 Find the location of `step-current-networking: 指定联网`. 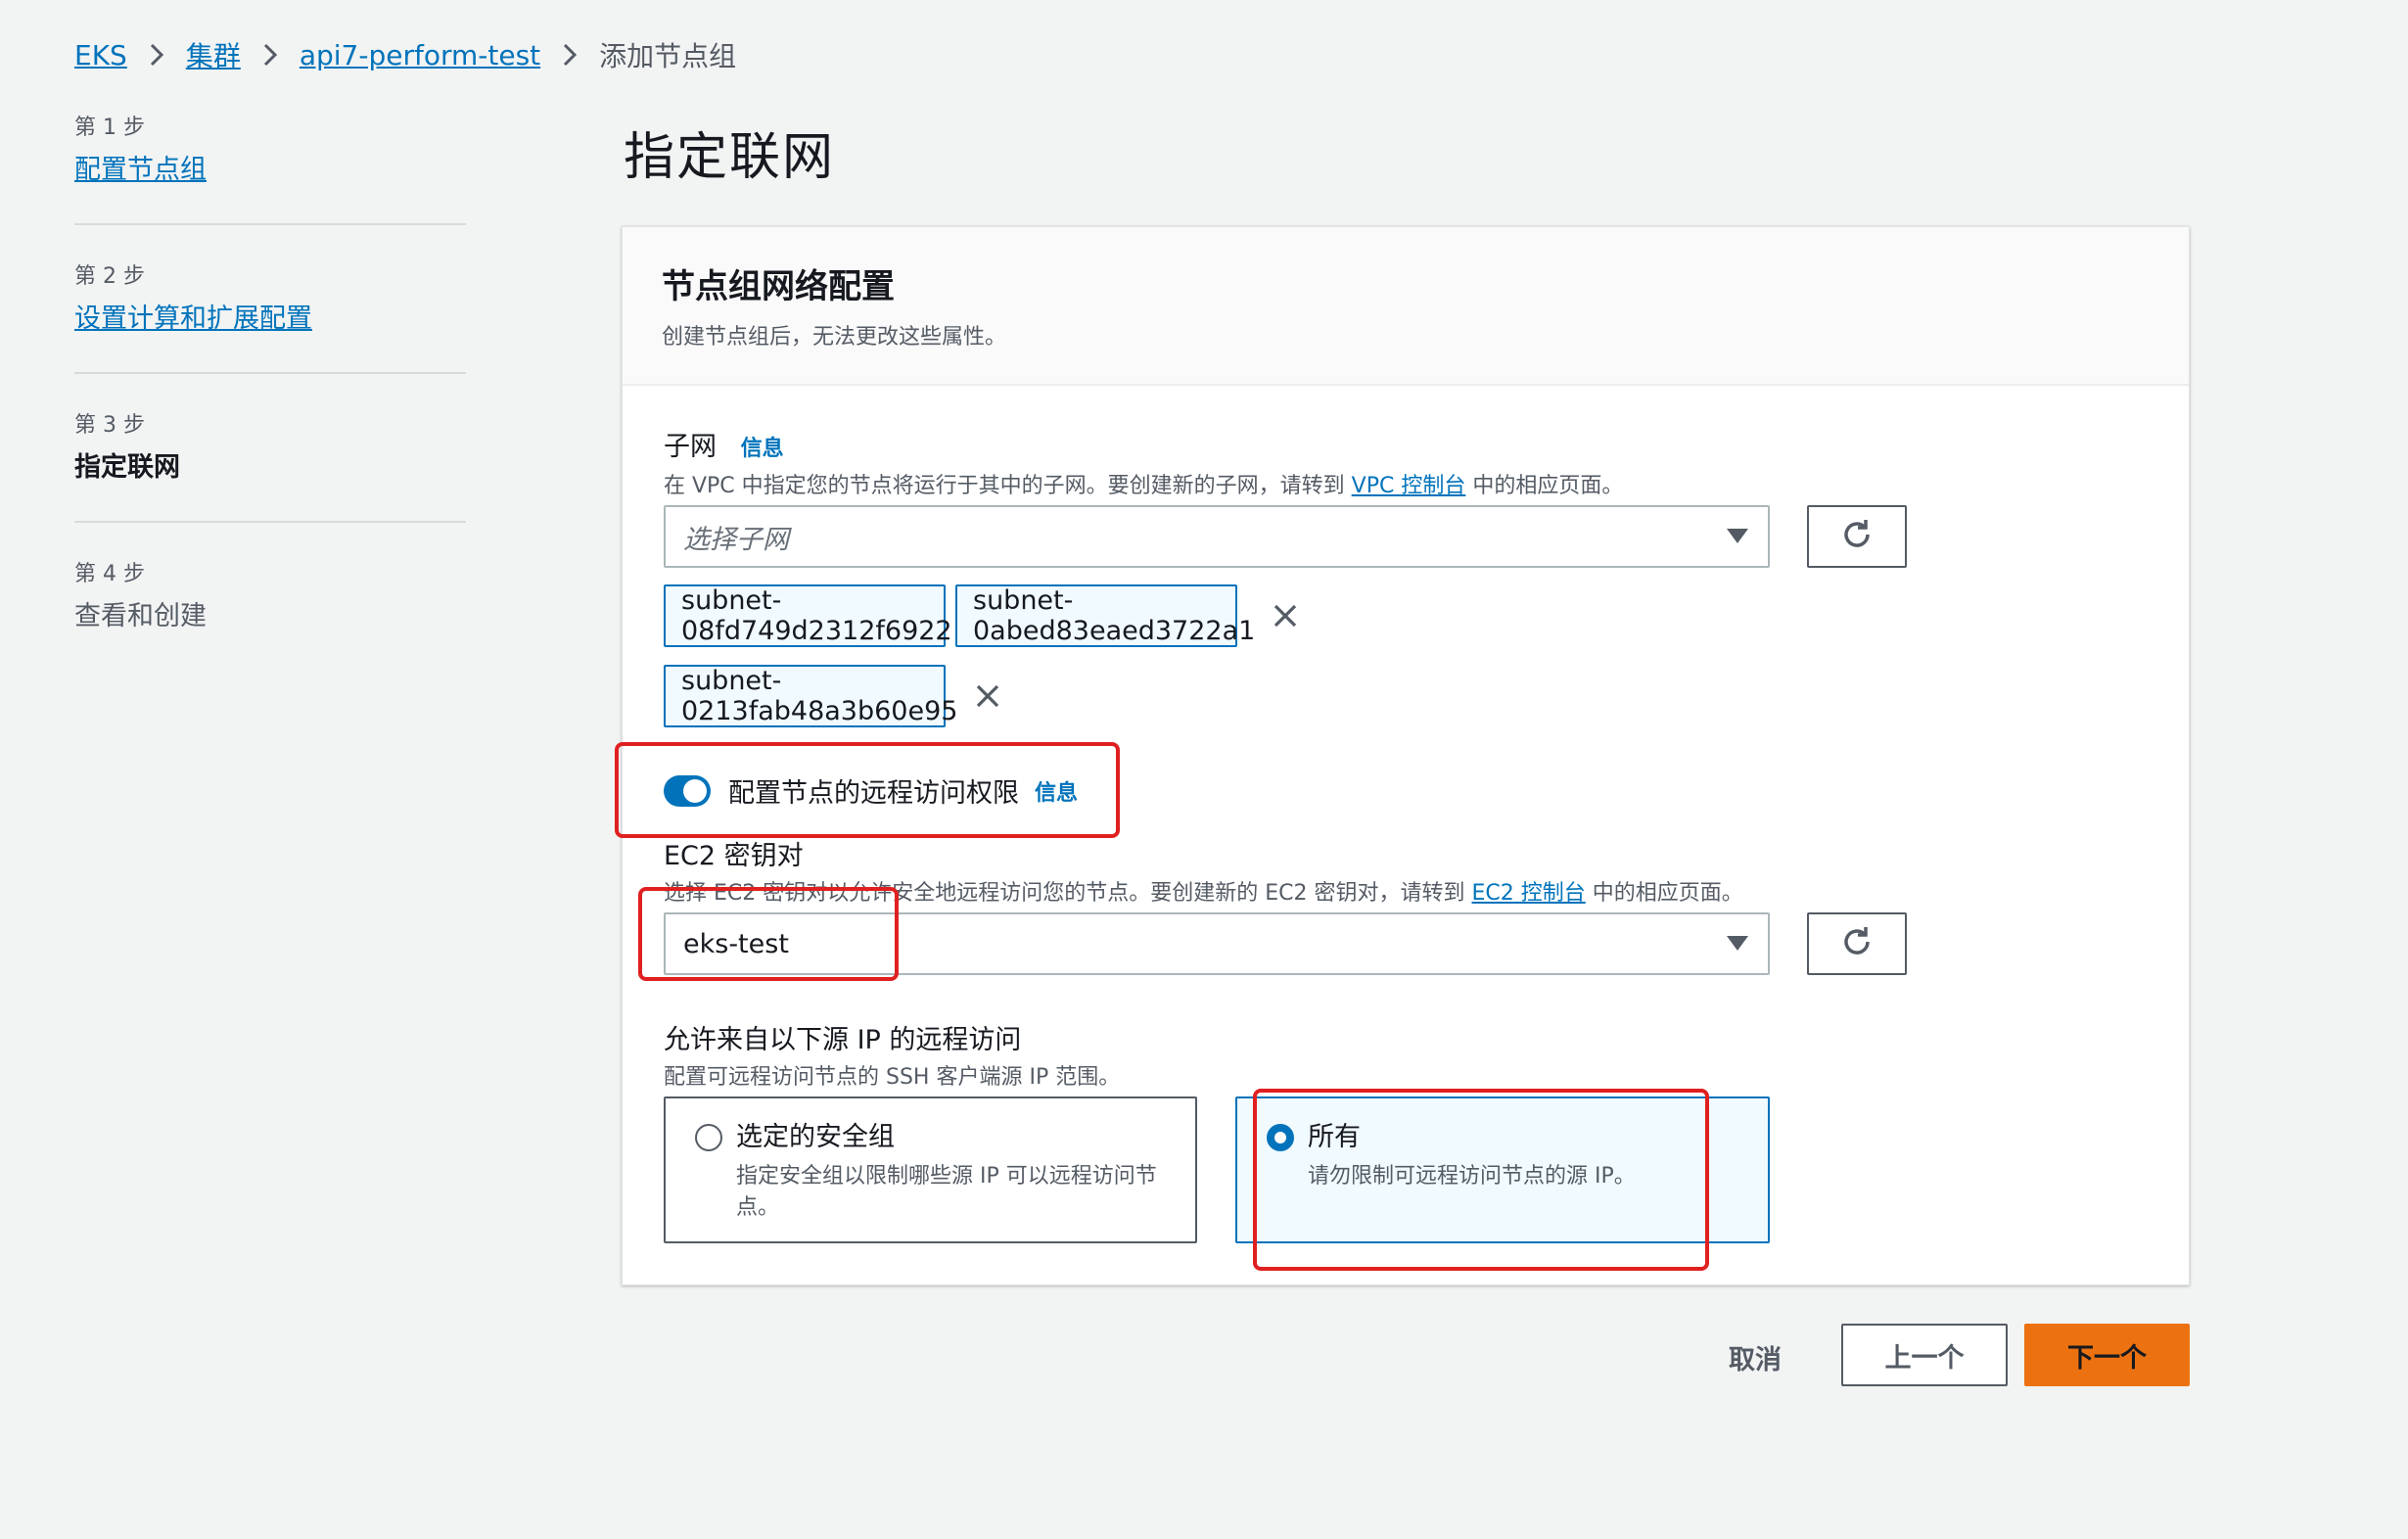

step-current-networking: 指定联网 is located at coordinates (127, 467).